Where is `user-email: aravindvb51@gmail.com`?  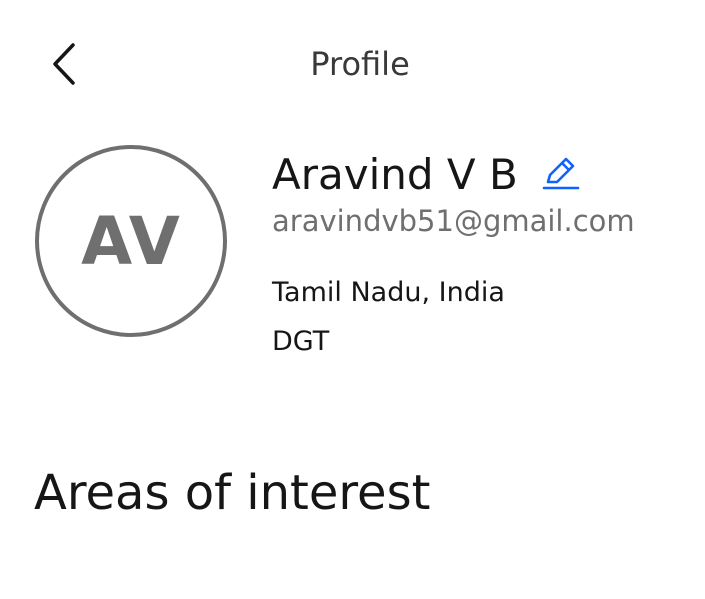 user-email: aravindvb51@gmail.com is located at coordinates (453, 221).